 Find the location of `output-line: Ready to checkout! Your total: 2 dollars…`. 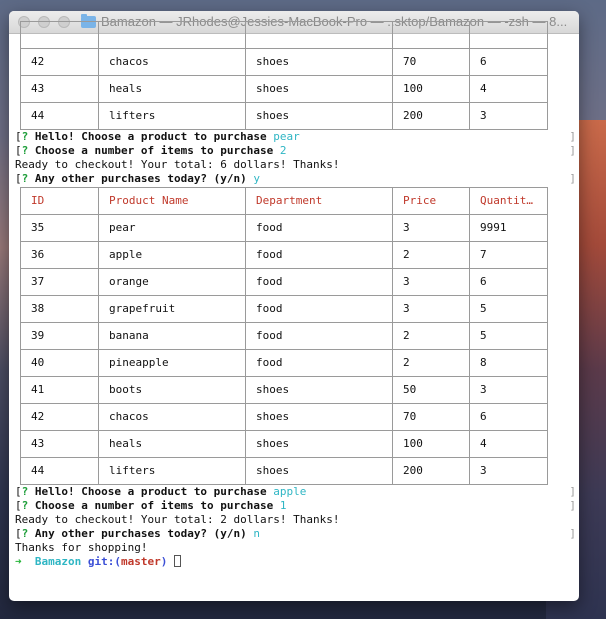

output-line: Ready to checkout! Your total: 2 dollars… is located at coordinates (177, 519).